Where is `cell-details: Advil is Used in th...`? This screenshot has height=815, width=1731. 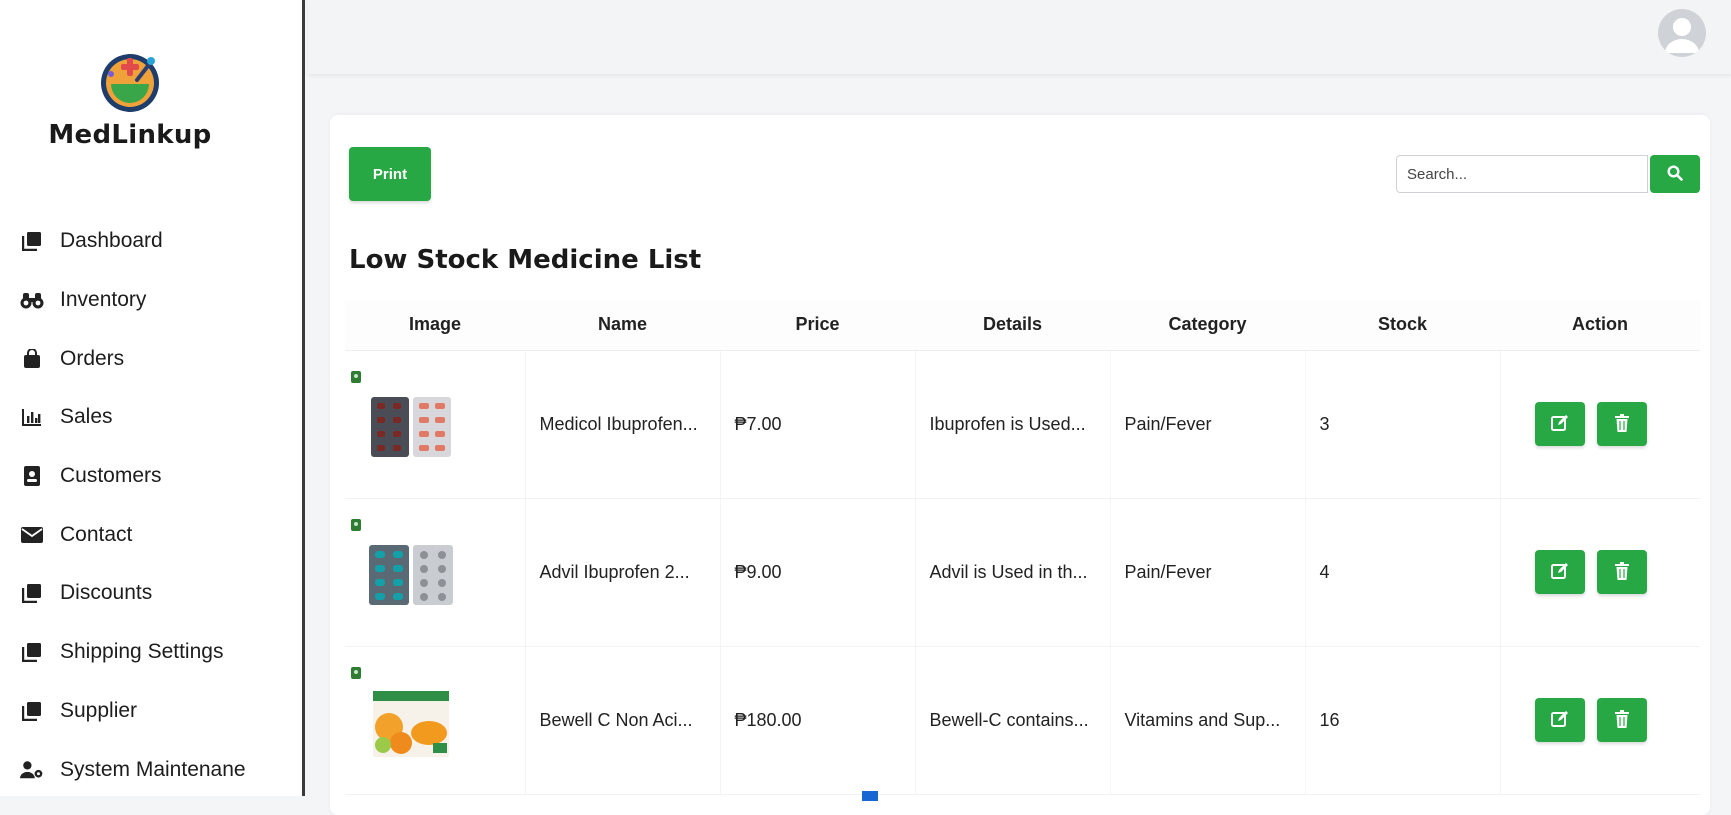
cell-details: Advil is Used in th... is located at coordinates (1013, 572).